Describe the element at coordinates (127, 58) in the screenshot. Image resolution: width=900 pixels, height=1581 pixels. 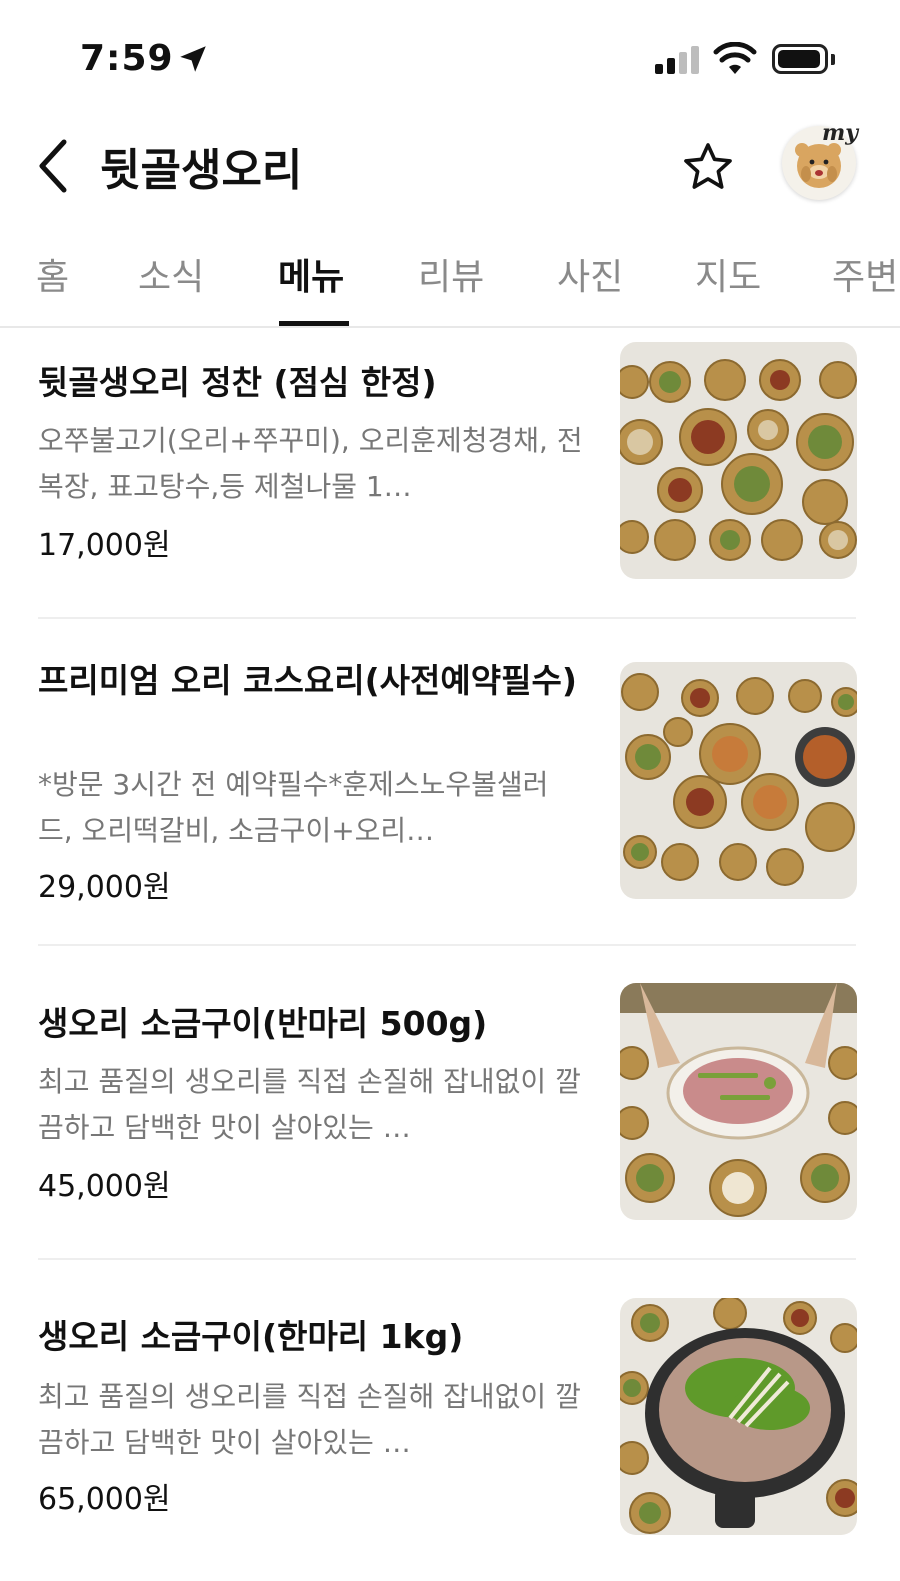
I see `status-time: 7:59` at that location.